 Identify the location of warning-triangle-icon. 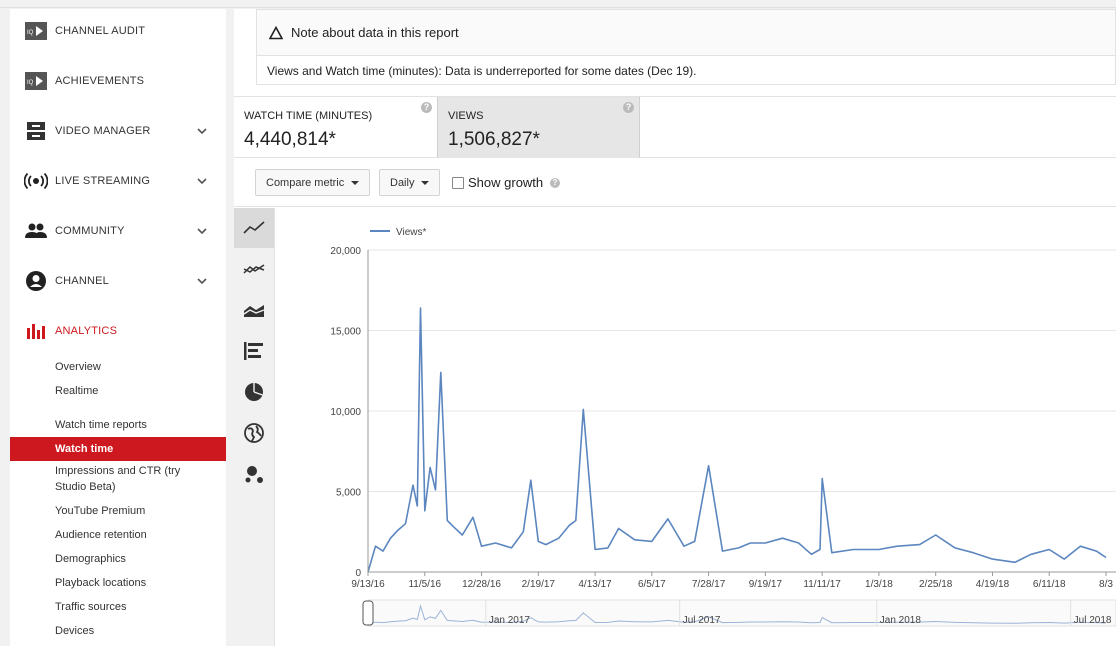
(276, 32).